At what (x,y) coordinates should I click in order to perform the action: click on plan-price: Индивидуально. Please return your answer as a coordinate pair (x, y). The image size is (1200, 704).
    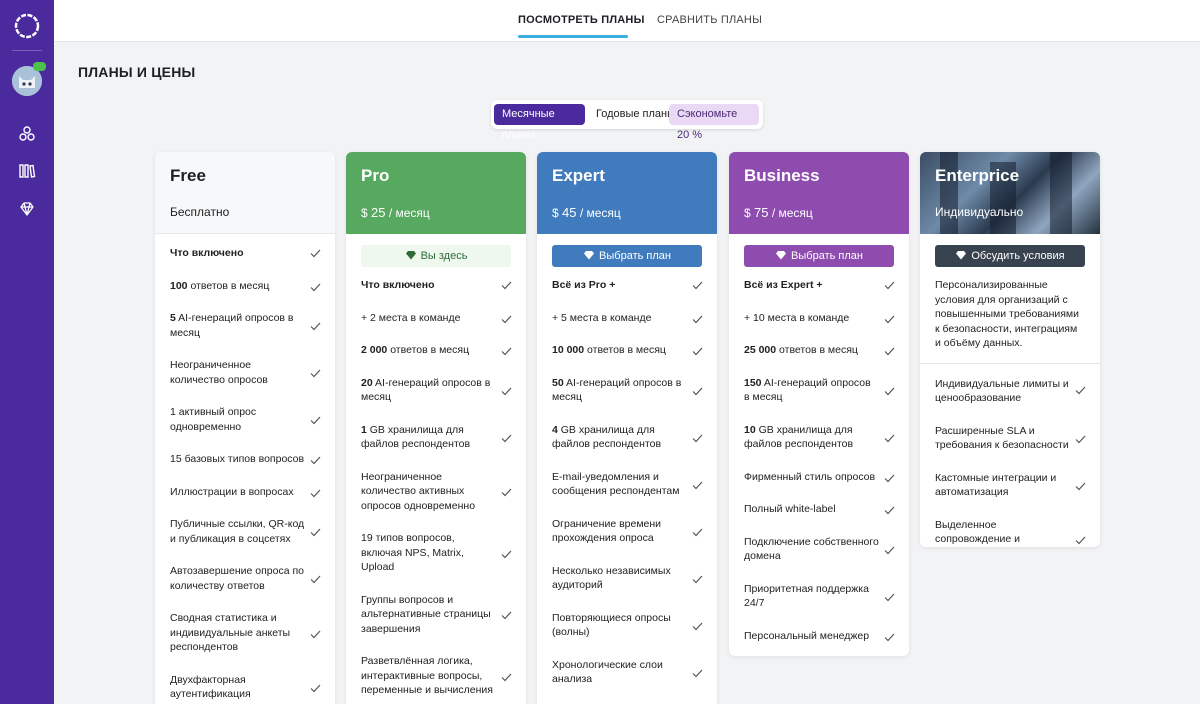
    Looking at the image, I should click on (979, 212).